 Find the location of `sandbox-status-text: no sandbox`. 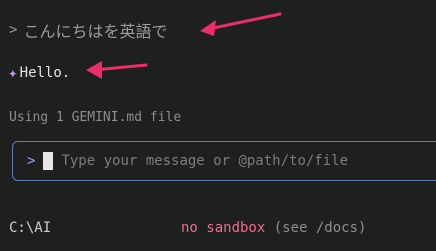

sandbox-status-text: no sandbox is located at coordinates (223, 228).